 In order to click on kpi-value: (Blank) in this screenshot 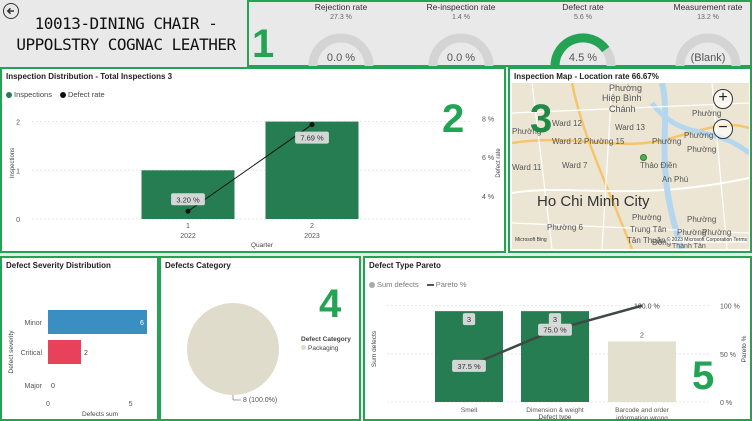, I will do `click(708, 58)`.